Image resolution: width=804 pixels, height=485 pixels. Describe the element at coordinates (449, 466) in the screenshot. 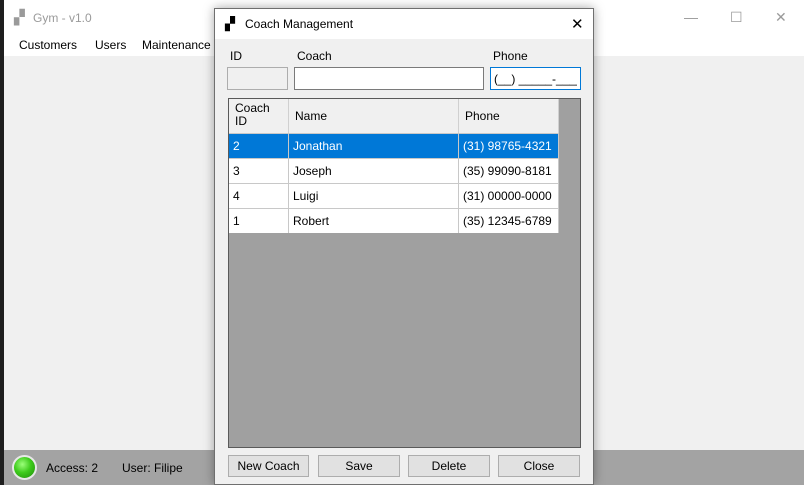

I see `delete-button: Delete` at that location.